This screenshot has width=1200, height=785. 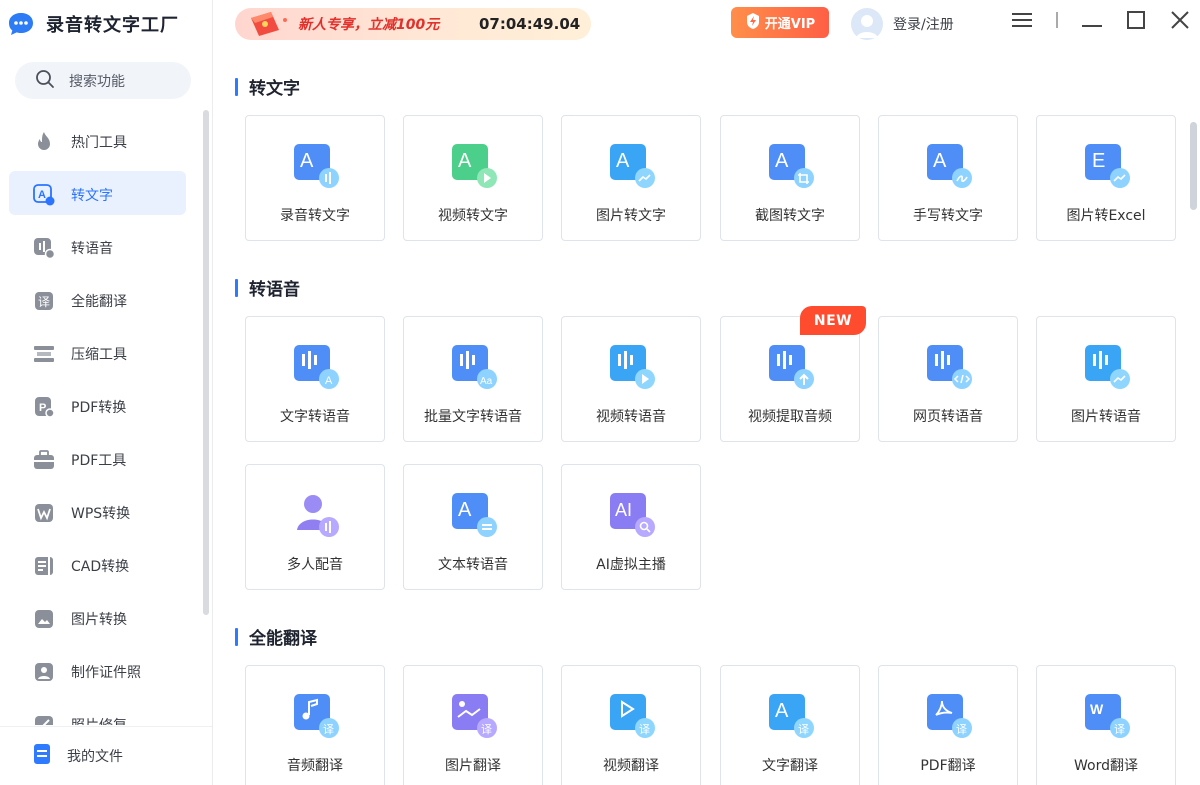 I want to click on section-title-to-text: 转文字, so click(x=267, y=86).